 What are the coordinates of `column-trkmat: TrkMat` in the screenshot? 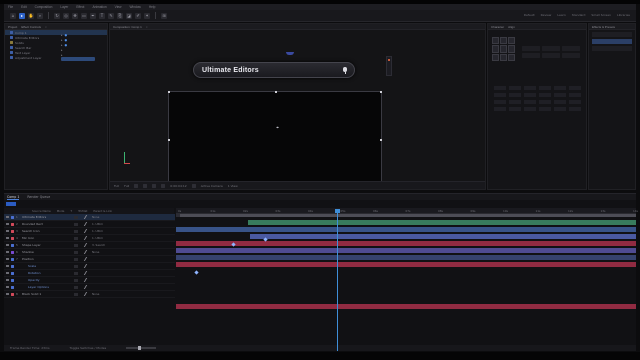 It's located at (82, 211).